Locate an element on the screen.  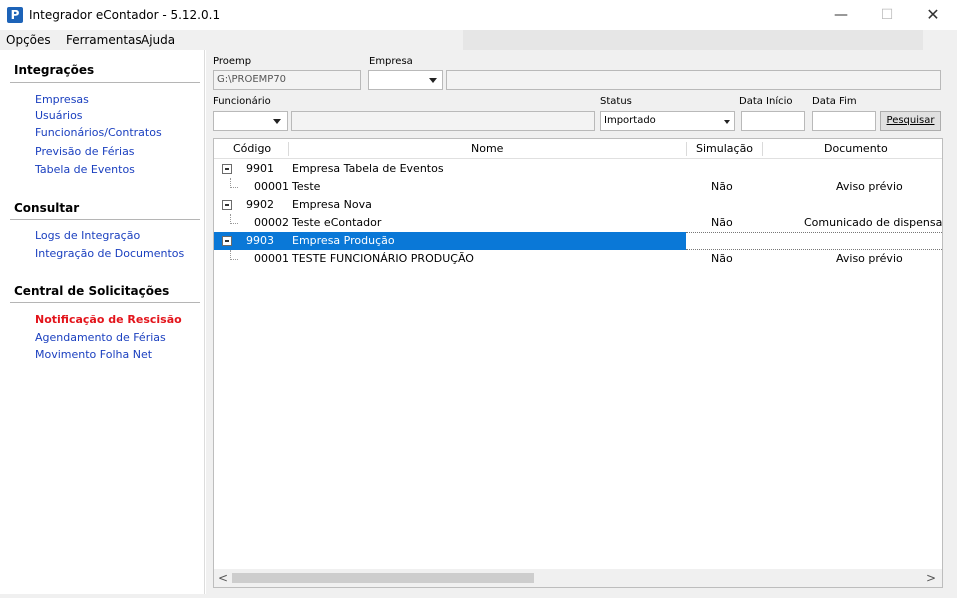
row-code: 00002 is located at coordinates (271, 222).